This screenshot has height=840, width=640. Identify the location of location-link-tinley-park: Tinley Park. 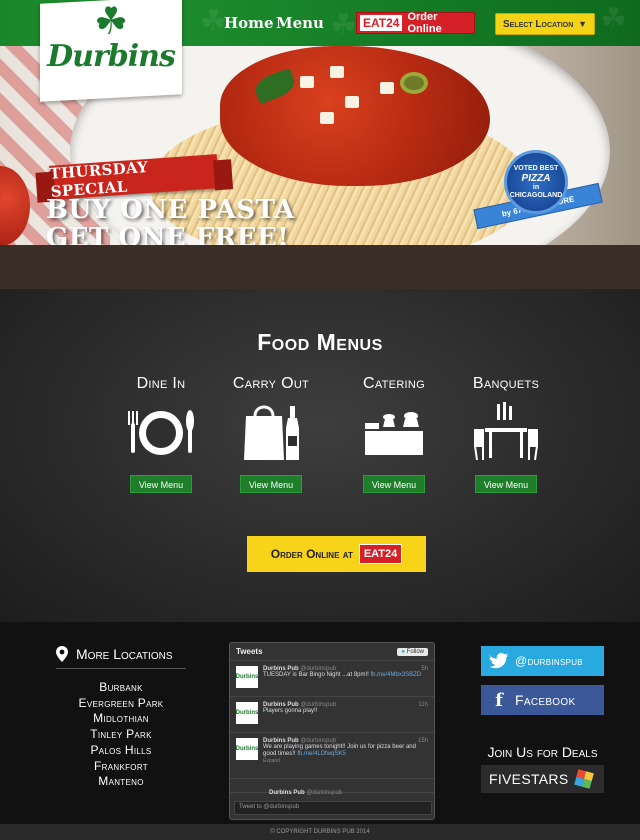
(121, 735).